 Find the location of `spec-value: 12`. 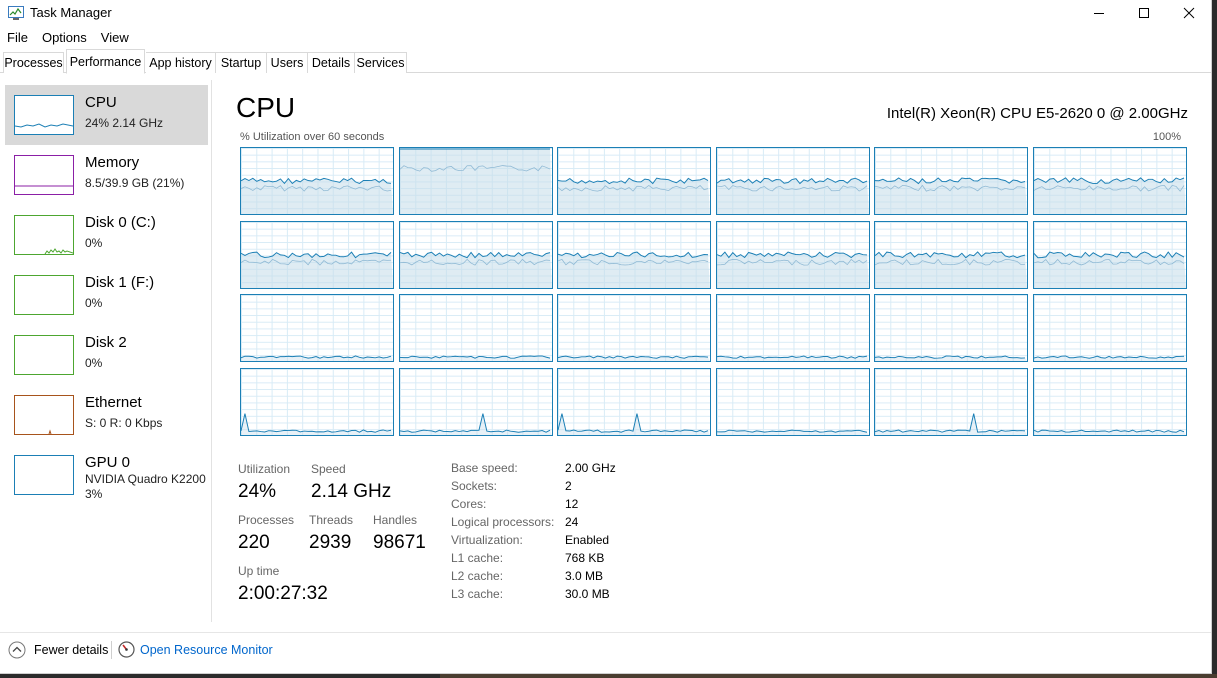

spec-value: 12 is located at coordinates (572, 504).